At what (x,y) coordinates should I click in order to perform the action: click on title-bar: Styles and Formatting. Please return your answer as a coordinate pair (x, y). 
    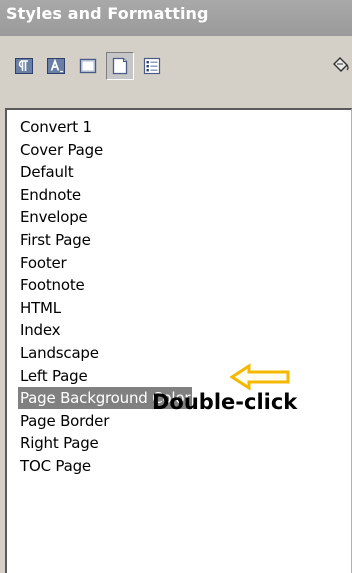
    Looking at the image, I should click on (176, 18).